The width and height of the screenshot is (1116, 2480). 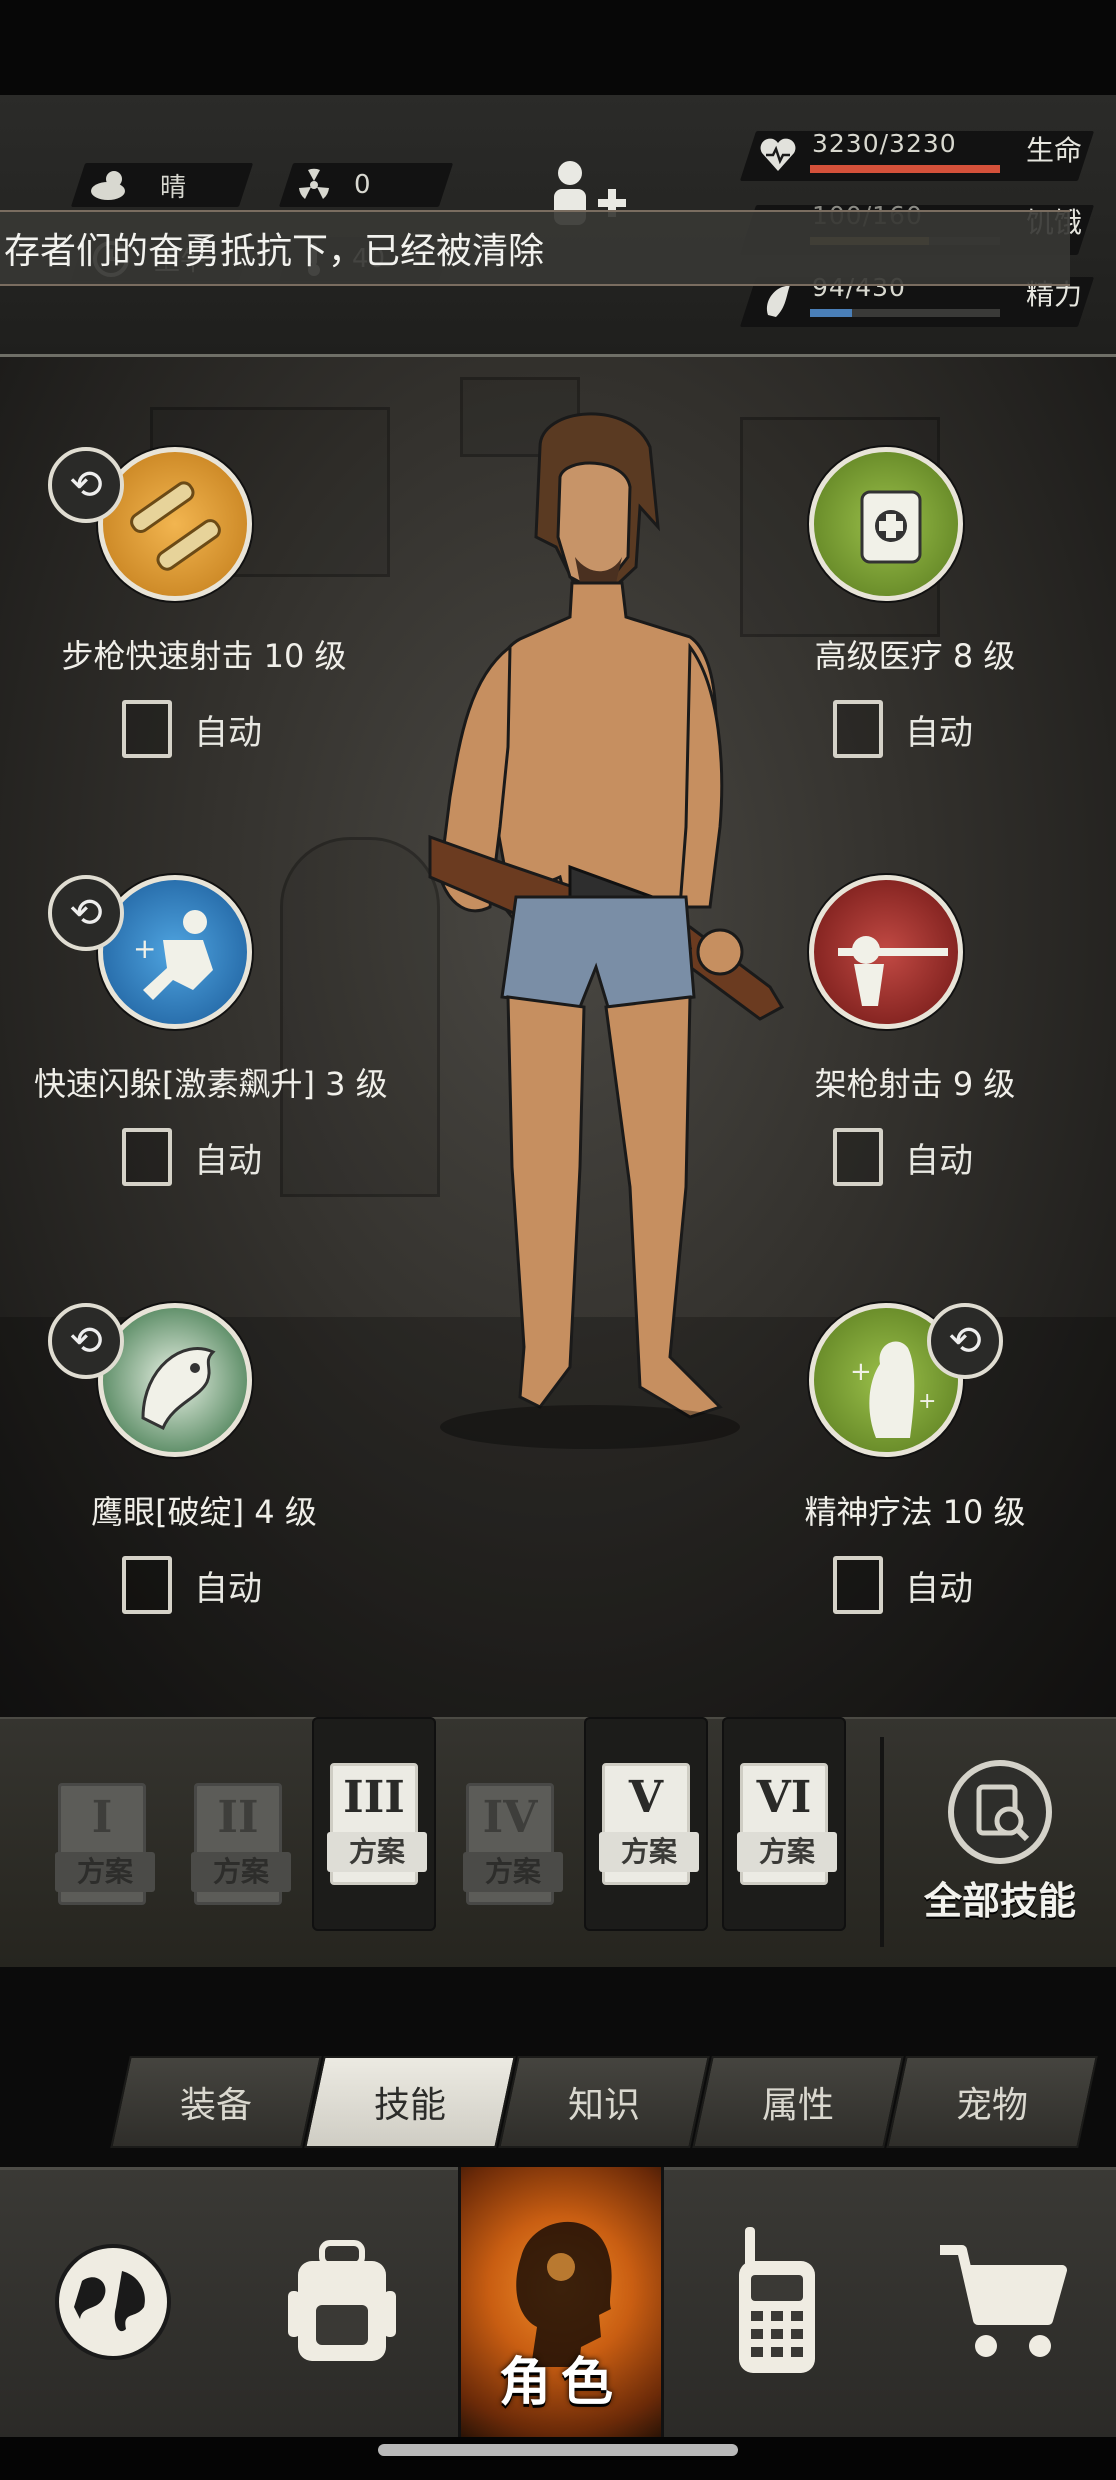 I want to click on skill-slot-advanced-medical: 高级医疗 8 级 自动, so click(x=915, y=612).